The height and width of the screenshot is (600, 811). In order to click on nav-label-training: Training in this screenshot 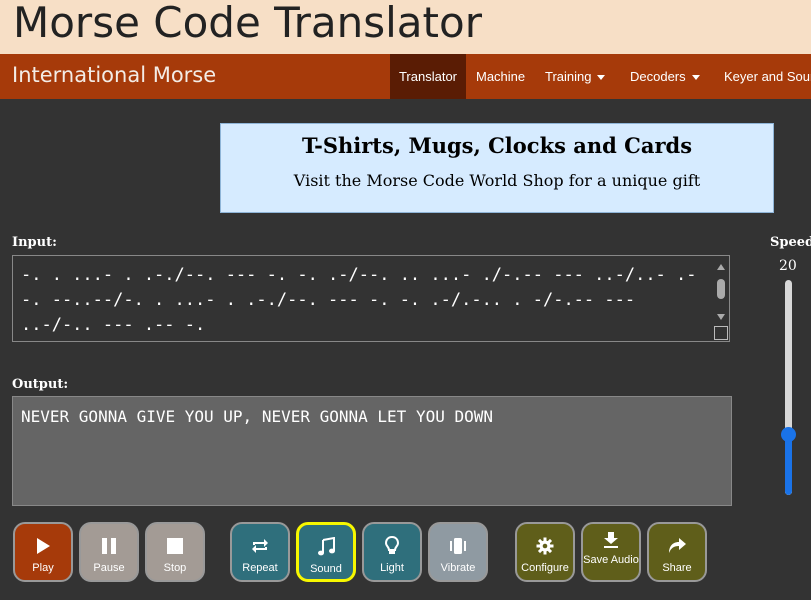, I will do `click(568, 76)`.